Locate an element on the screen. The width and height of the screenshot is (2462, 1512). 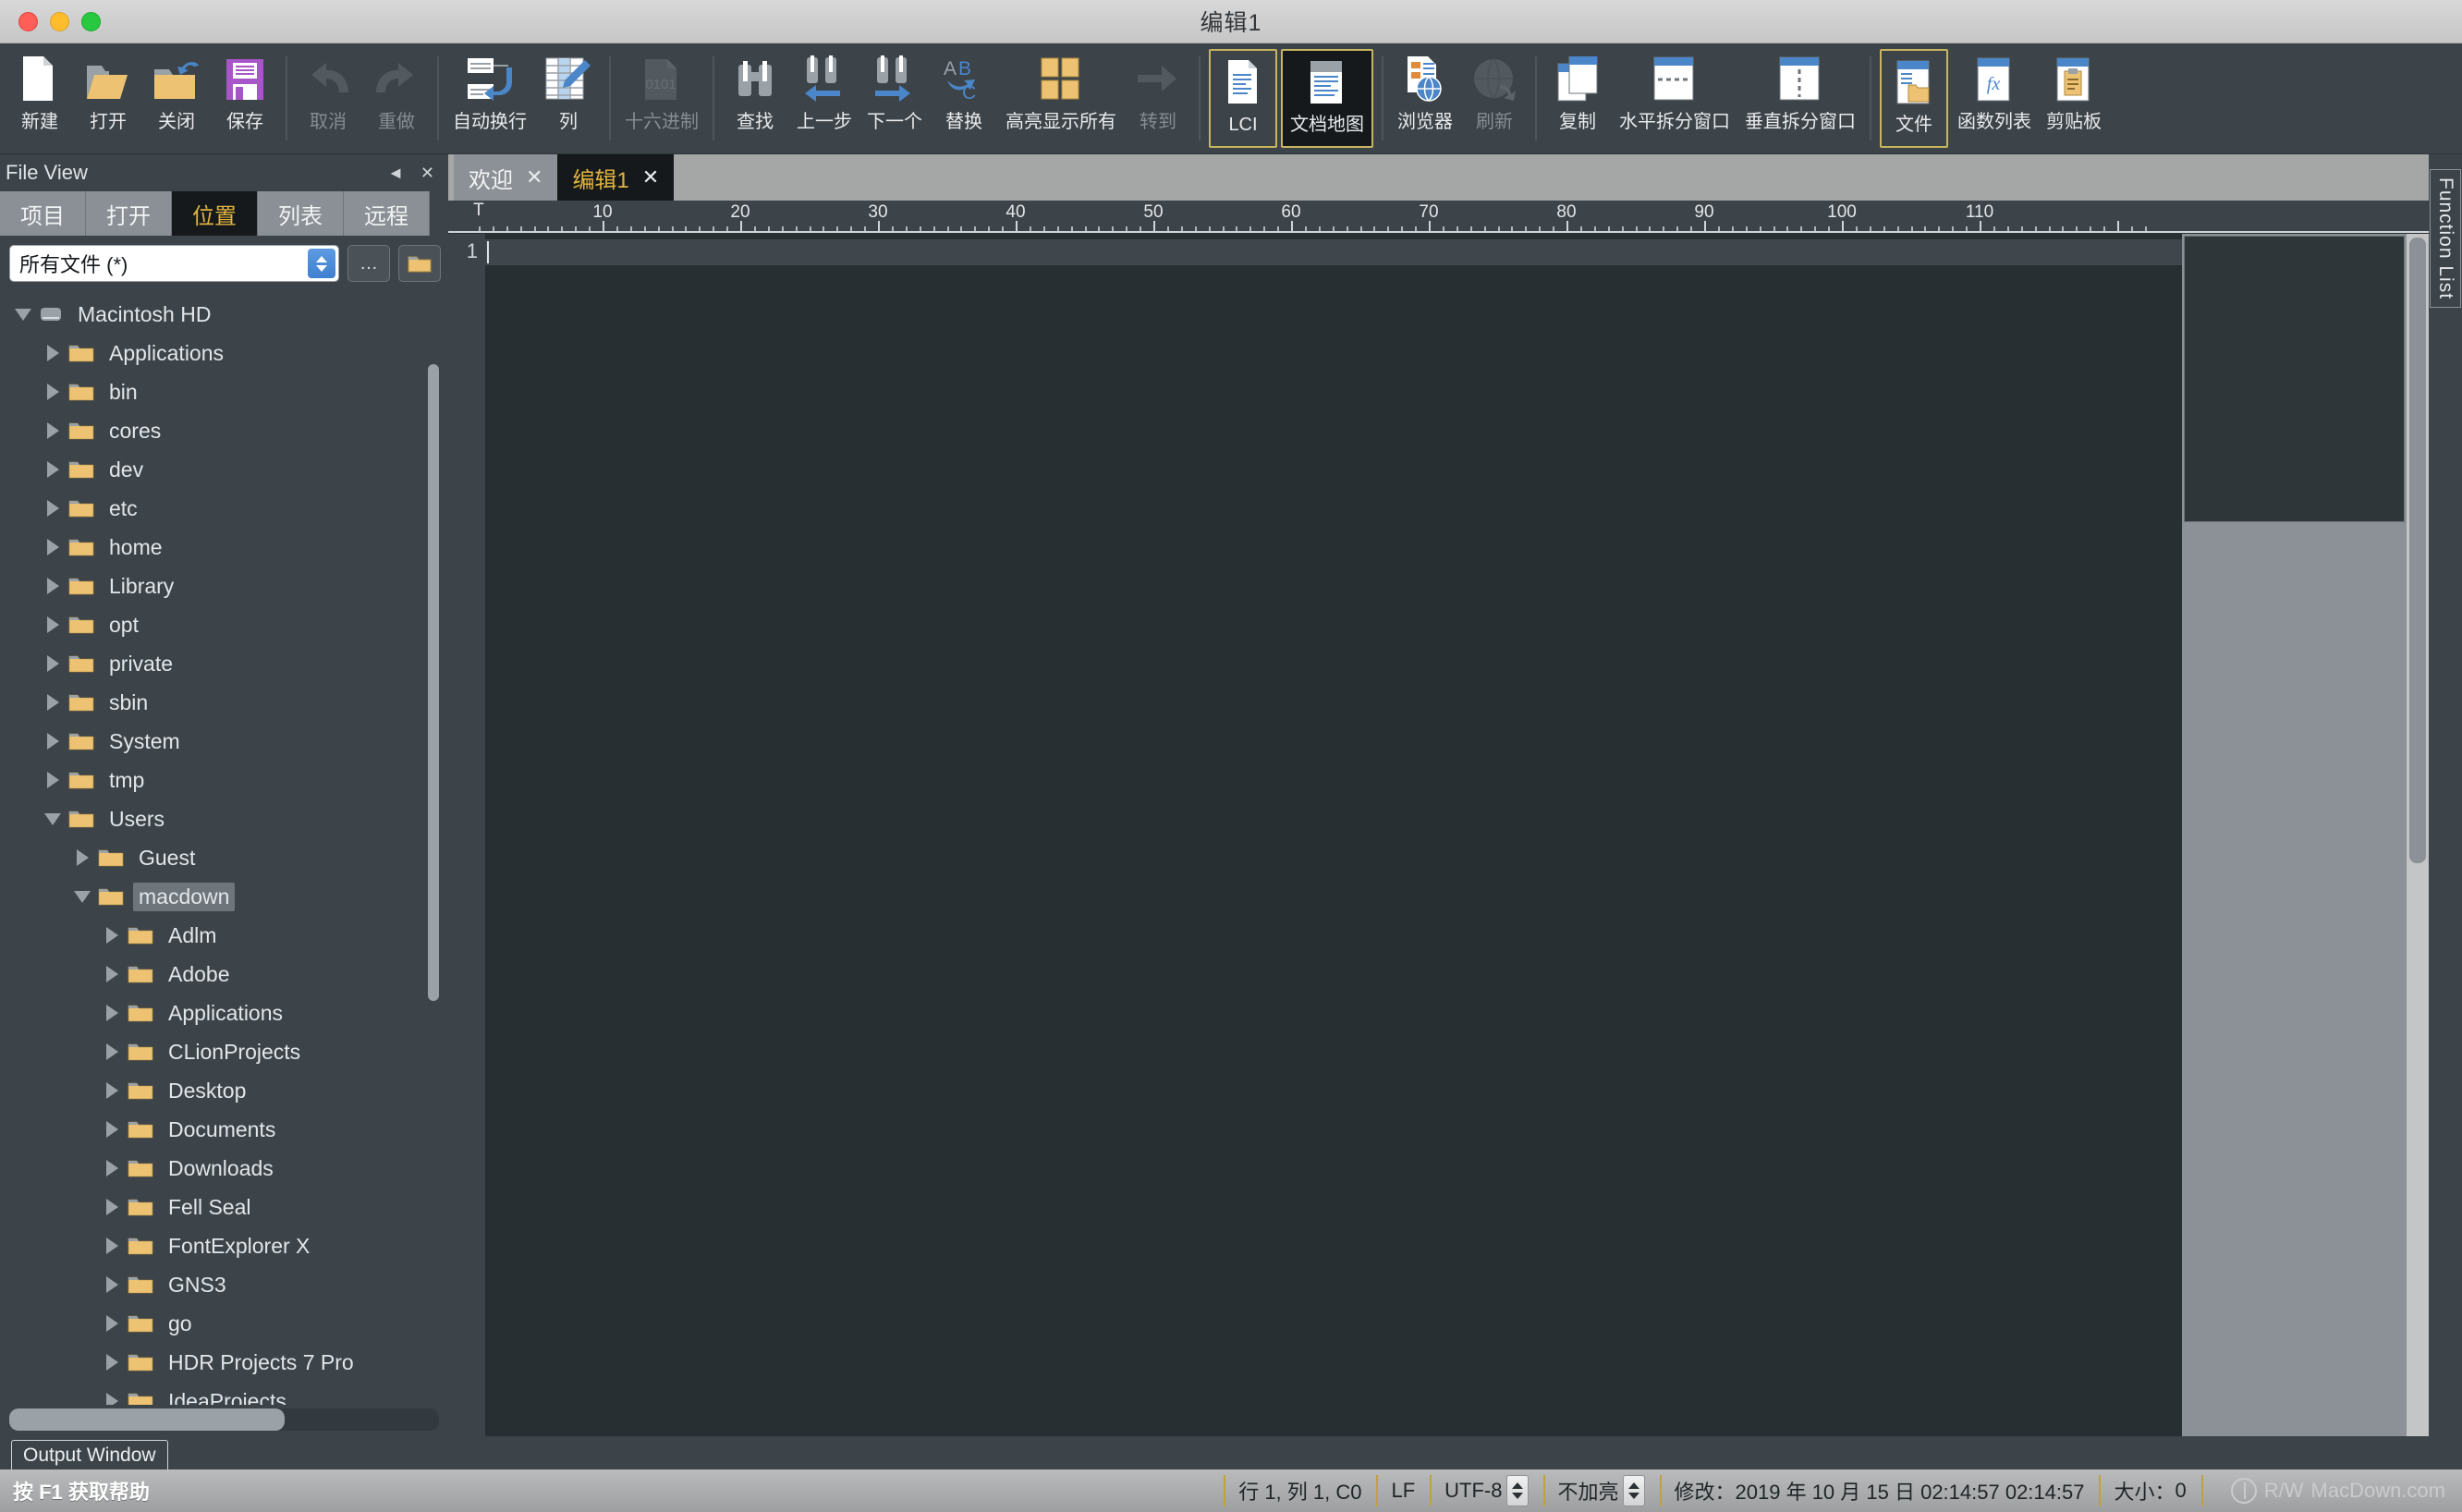
toolbar-button-find-next: 下一个 is located at coordinates (895, 98).